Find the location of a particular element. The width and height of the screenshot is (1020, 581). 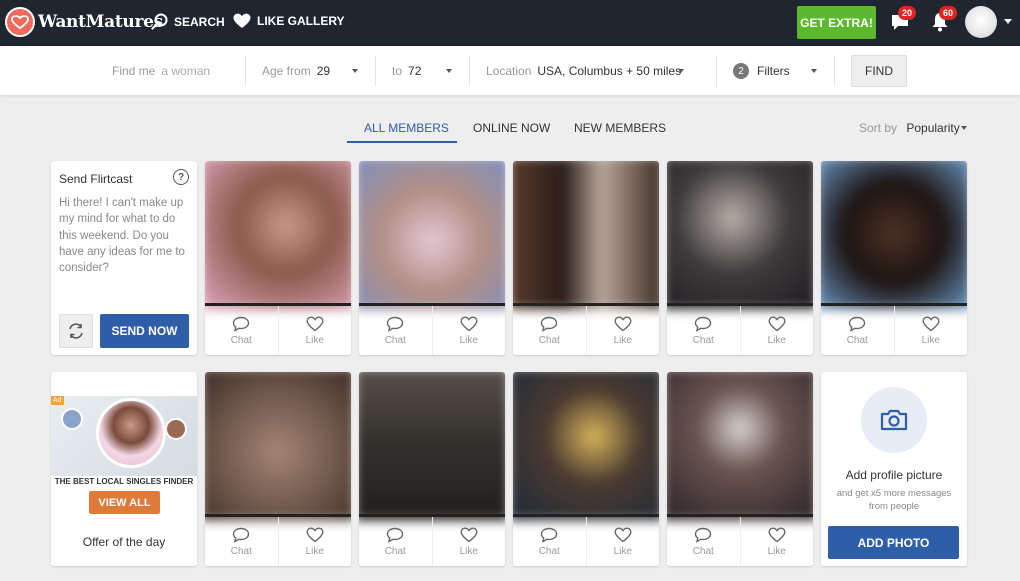

send-now-button: SEND NOW is located at coordinates (144, 331).